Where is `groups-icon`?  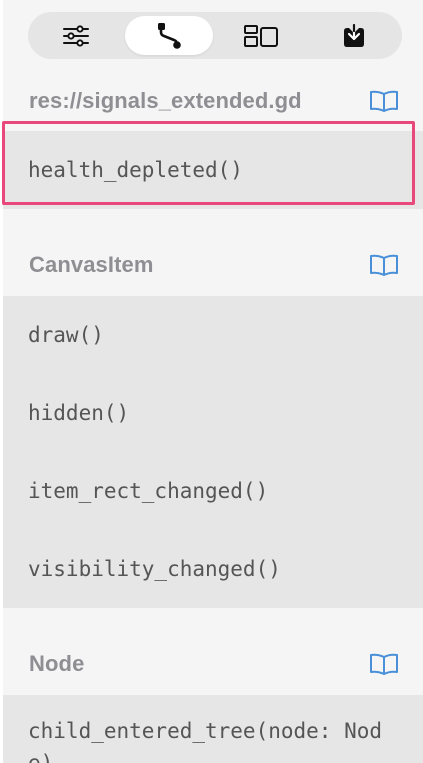 groups-icon is located at coordinates (261, 35).